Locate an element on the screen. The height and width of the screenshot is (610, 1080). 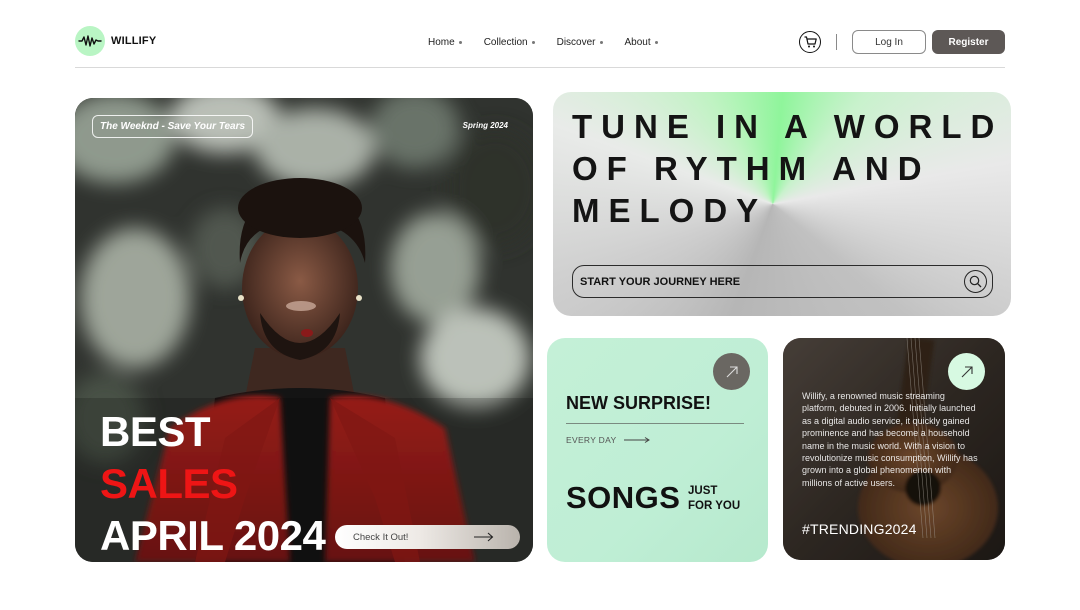
cart-button is located at coordinates (810, 42).